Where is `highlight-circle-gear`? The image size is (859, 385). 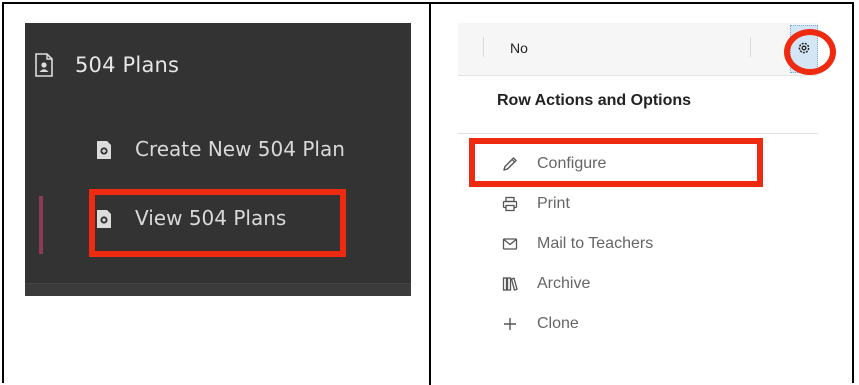
highlight-circle-gear is located at coordinates (810, 52).